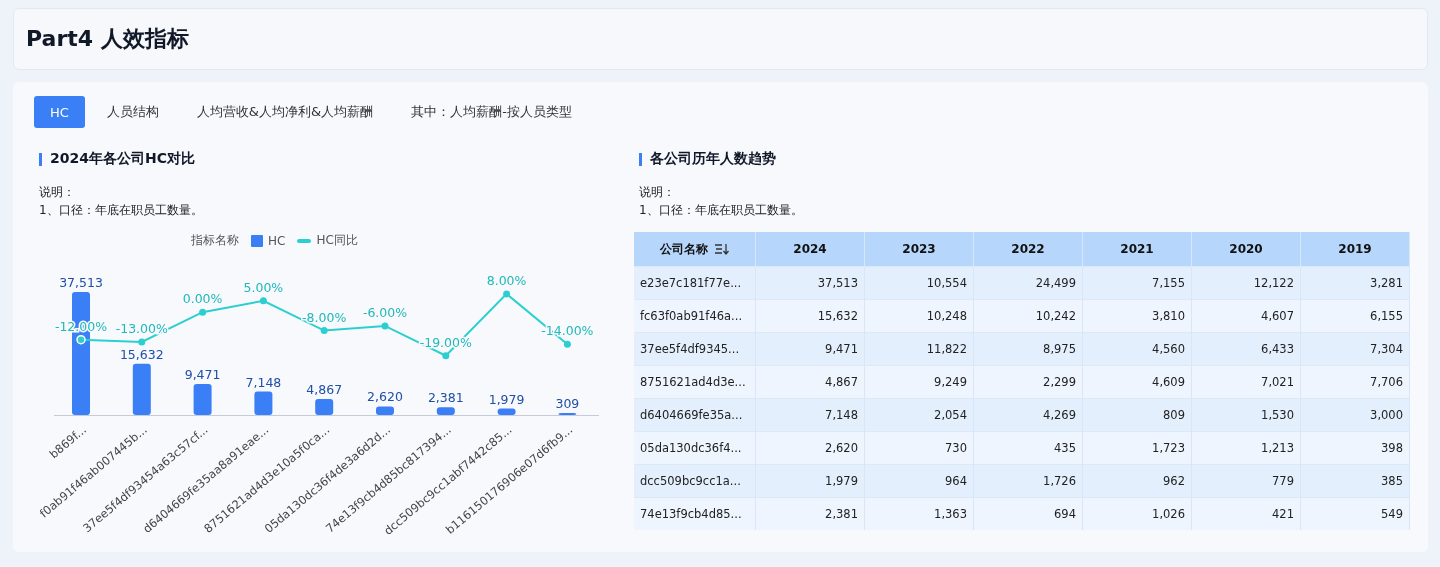 This screenshot has height=567, width=1440. What do you see at coordinates (1246, 480) in the screenshot?
I see `table-cell: 779` at bounding box center [1246, 480].